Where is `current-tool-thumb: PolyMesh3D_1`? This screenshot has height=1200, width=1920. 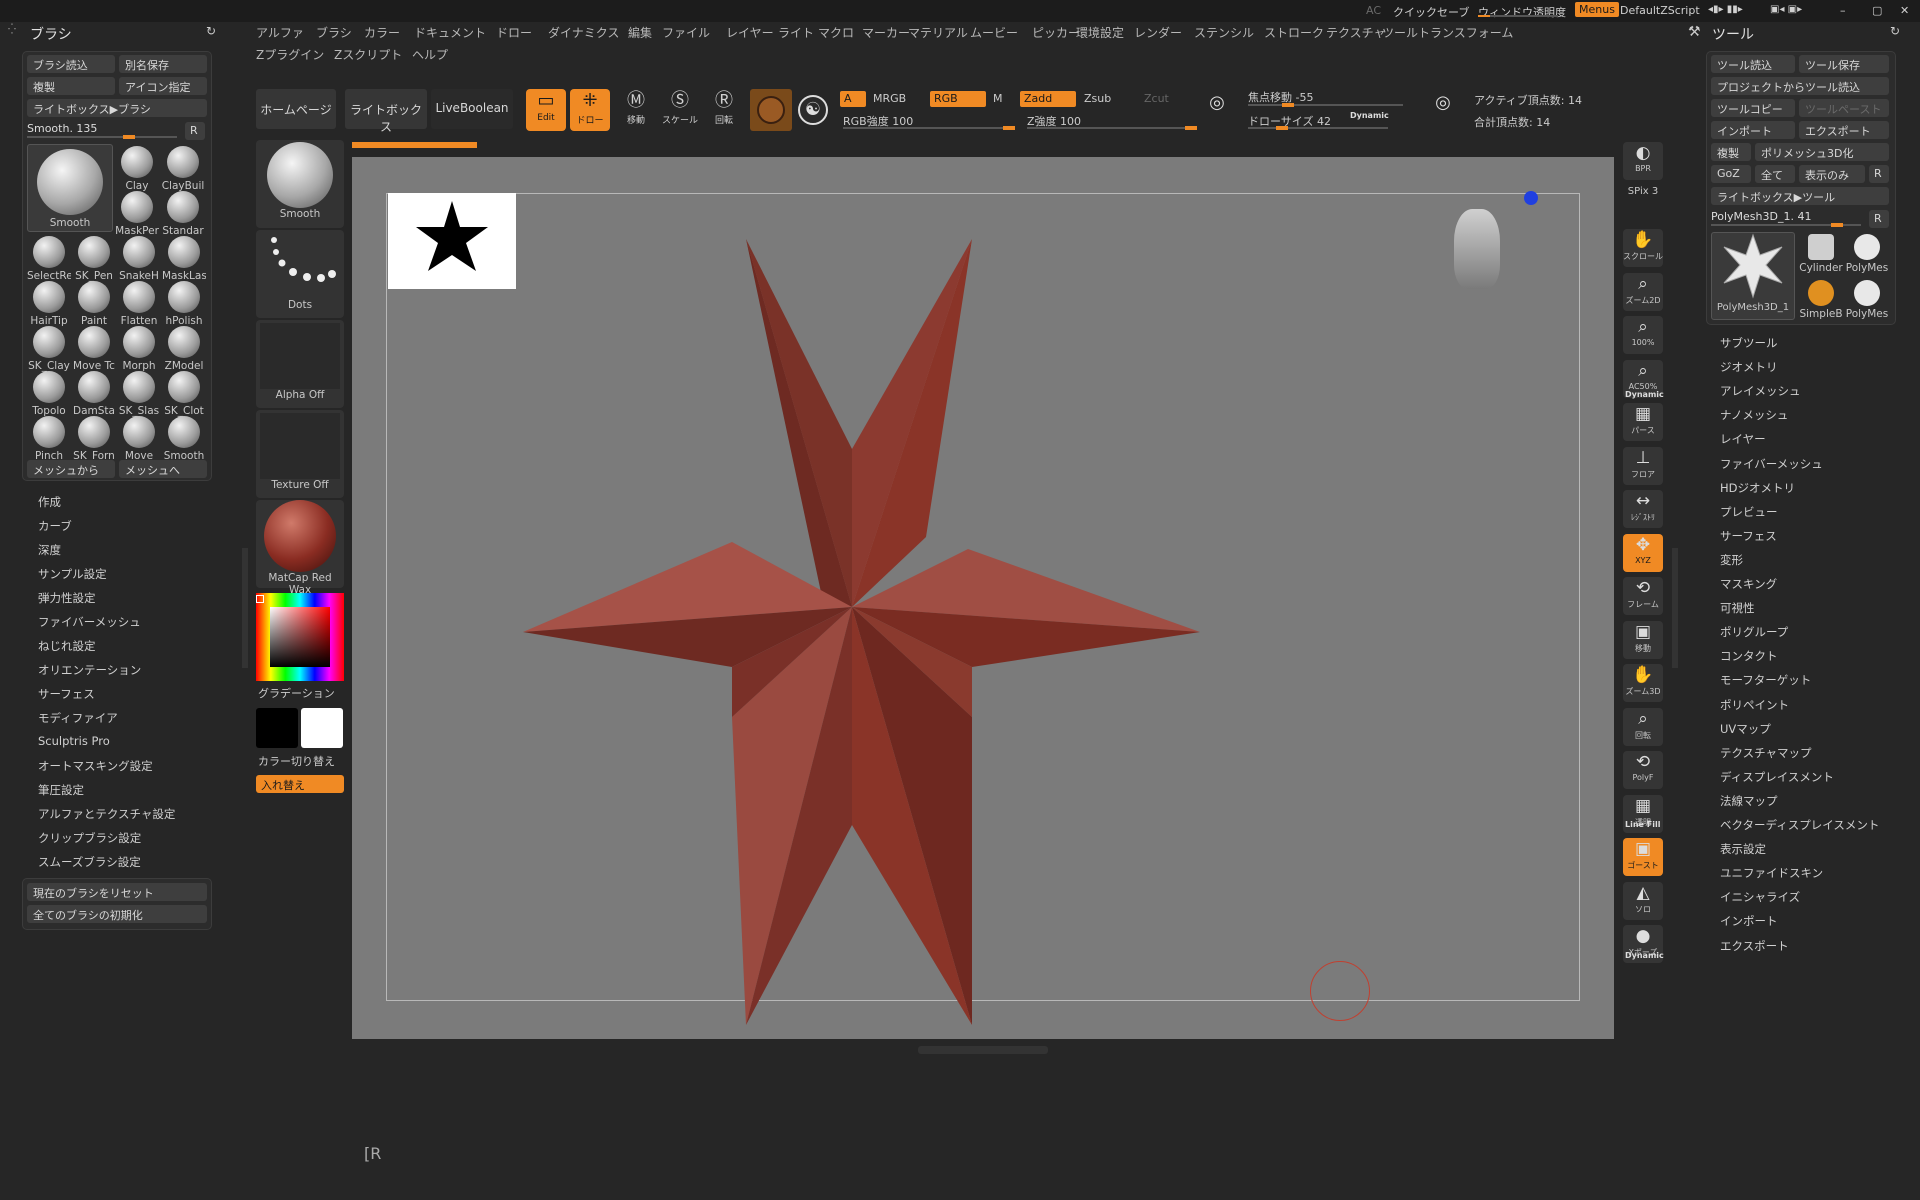
current-tool-thumb: PolyMesh3D_1 is located at coordinates (1753, 276).